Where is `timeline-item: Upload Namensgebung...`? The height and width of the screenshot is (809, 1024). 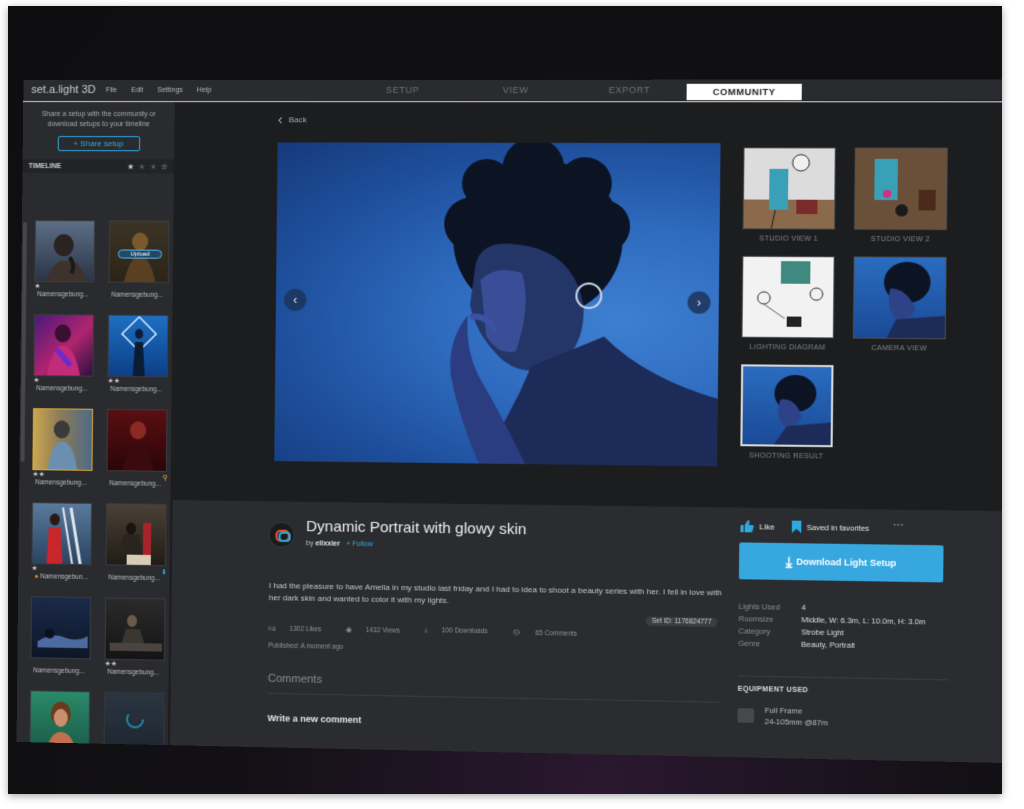
timeline-item: Upload Namensgebung... is located at coordinates (138, 264).